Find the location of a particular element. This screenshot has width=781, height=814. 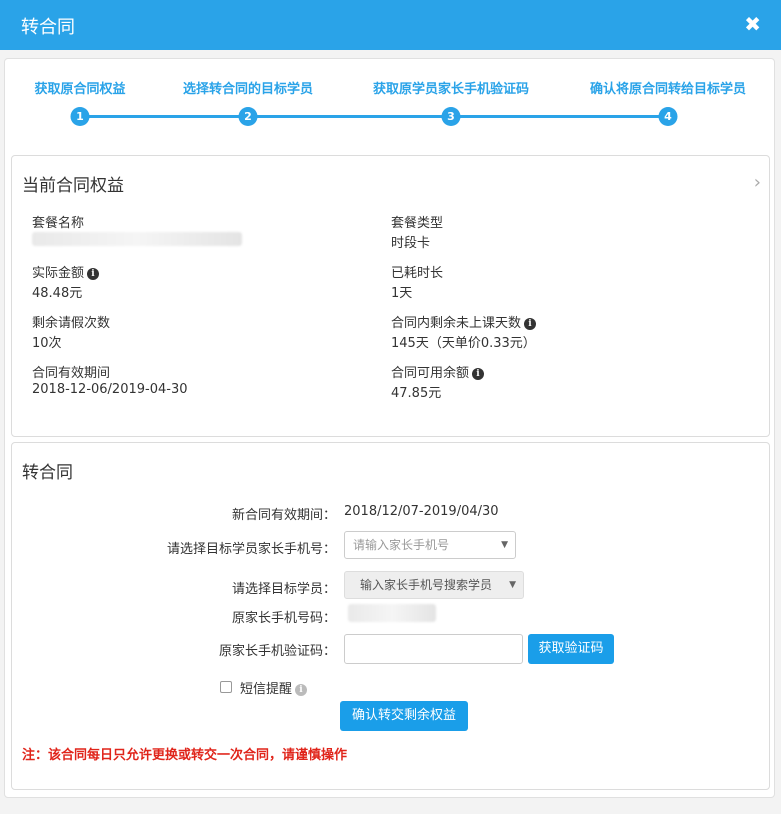

step-label-2: 选择转合同的目标学员 is located at coordinates (248, 89).